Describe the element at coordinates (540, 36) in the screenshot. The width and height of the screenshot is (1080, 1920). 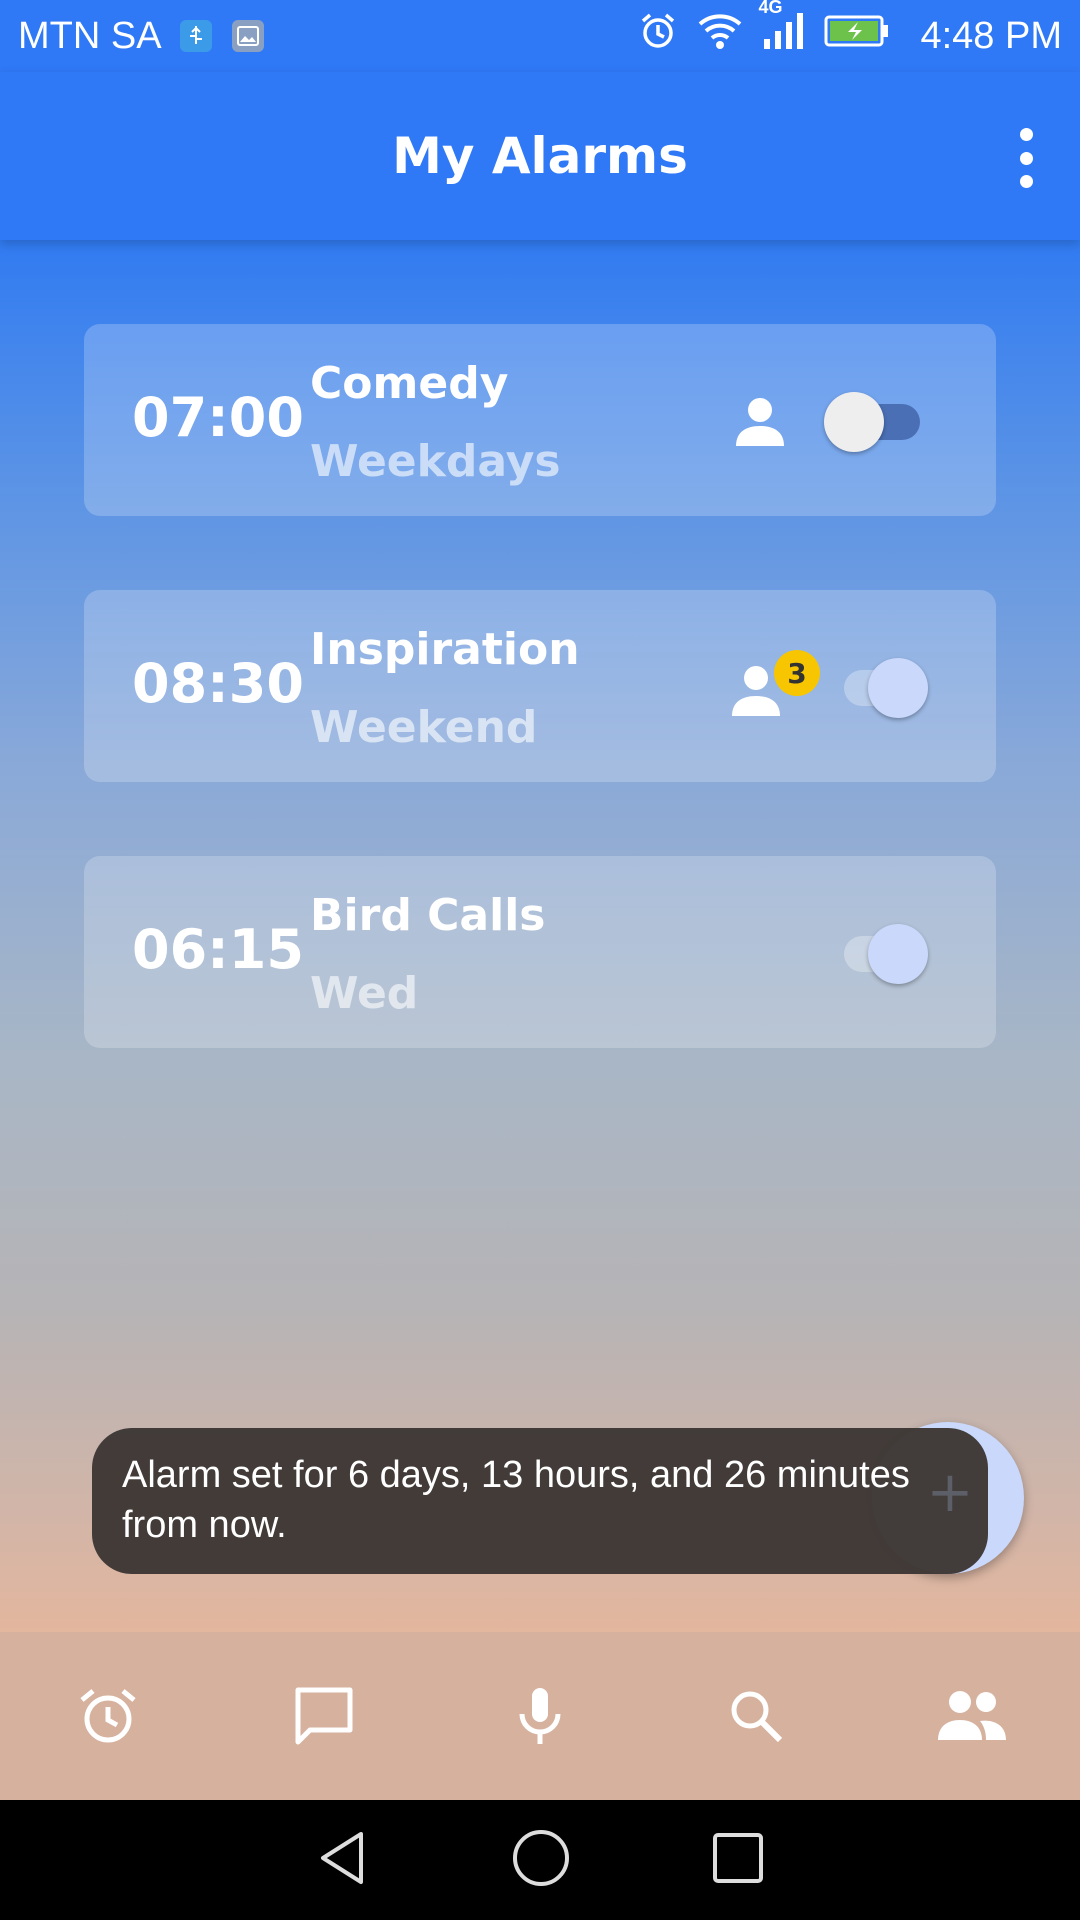
I see `status-bar: MTN SA 4G 4:48 PM` at that location.